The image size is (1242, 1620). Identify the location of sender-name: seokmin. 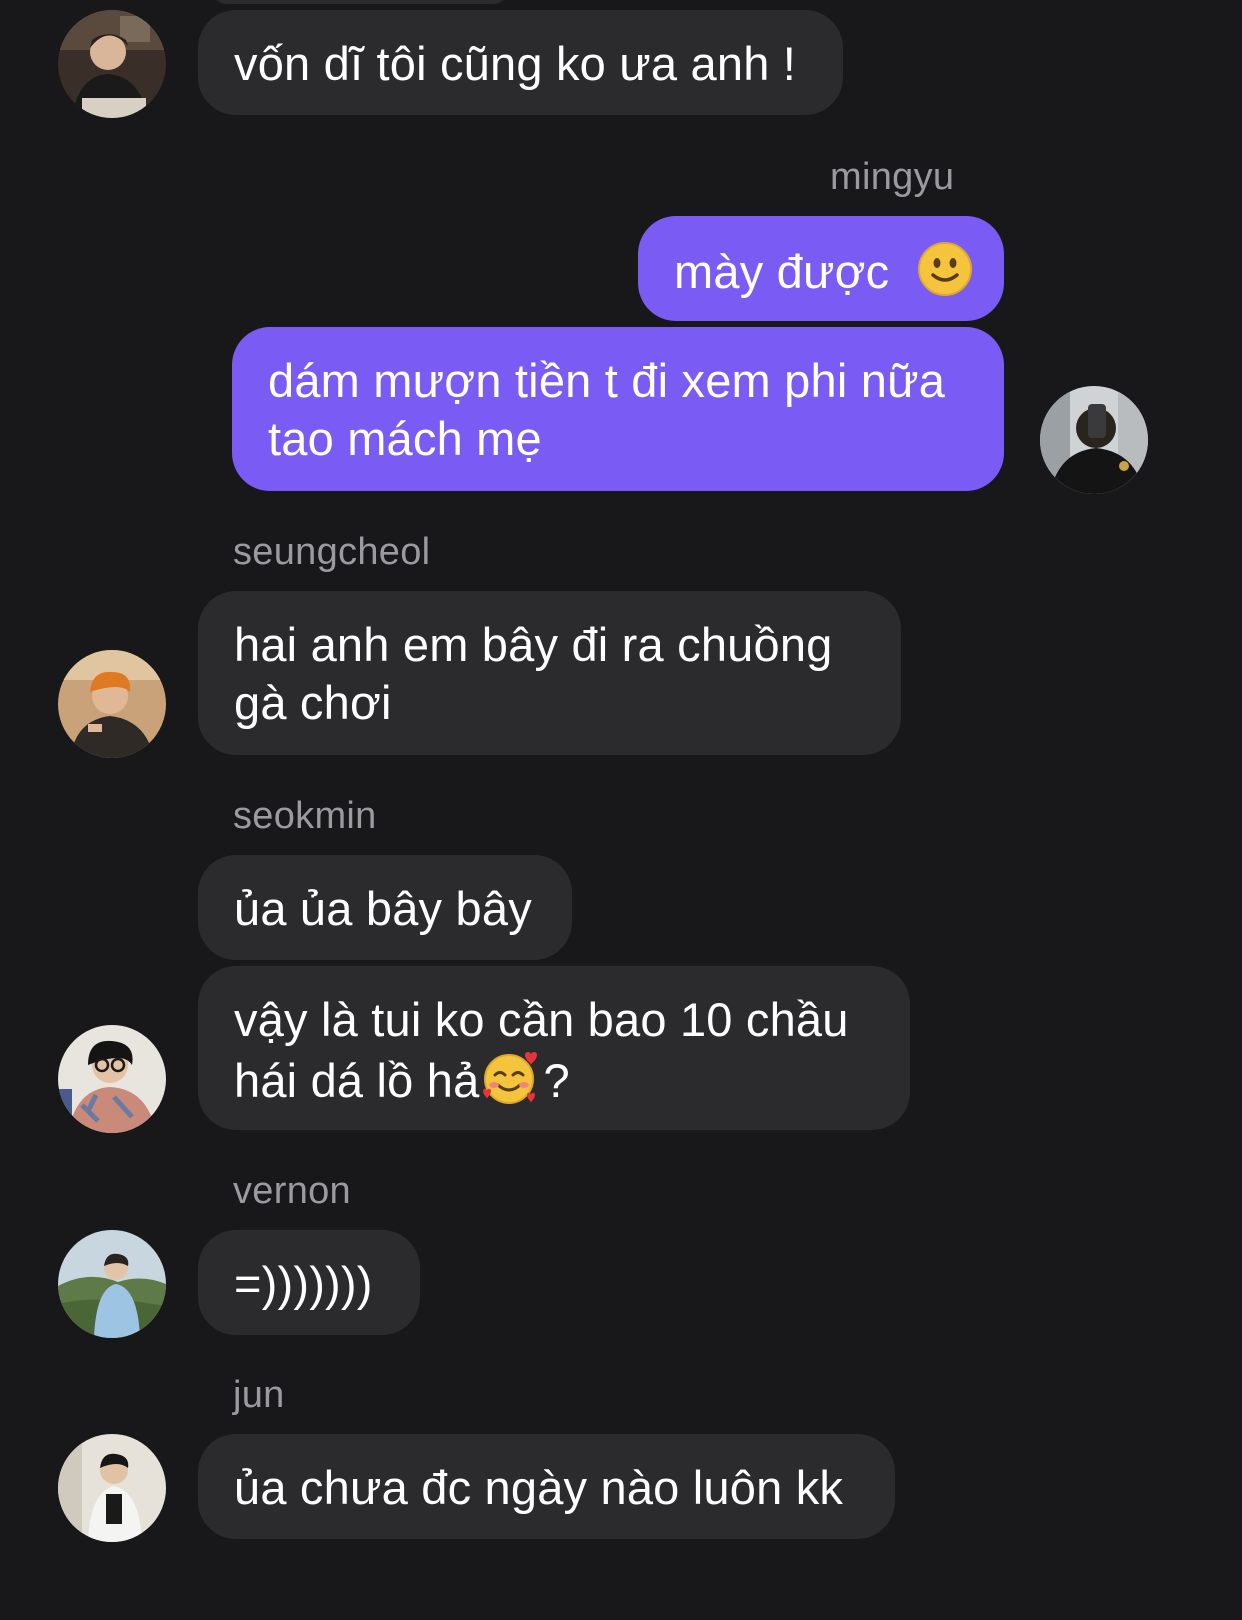
(305, 816).